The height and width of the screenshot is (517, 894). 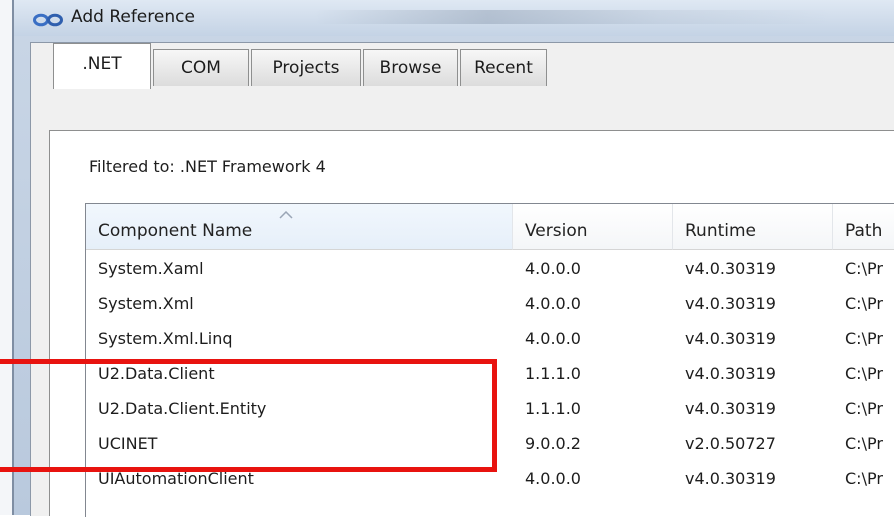 I want to click on component-name: System.Xml, so click(x=146, y=303).